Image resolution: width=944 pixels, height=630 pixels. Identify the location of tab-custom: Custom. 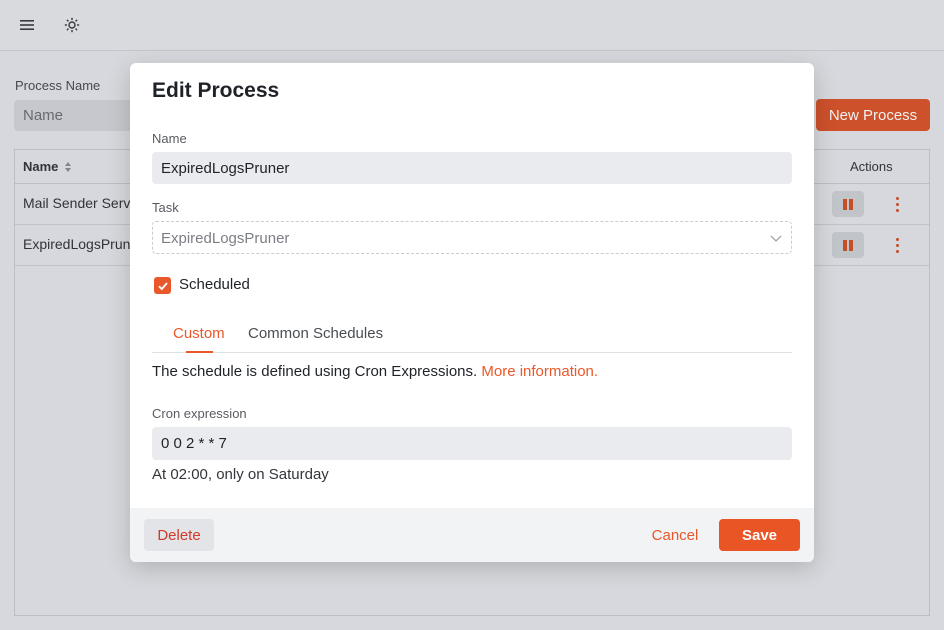
(199, 333).